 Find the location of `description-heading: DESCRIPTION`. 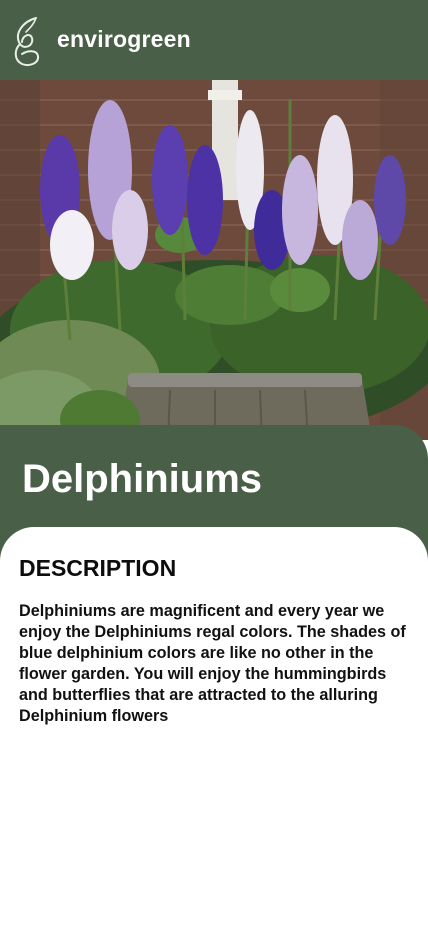

description-heading: DESCRIPTION is located at coordinates (98, 568).